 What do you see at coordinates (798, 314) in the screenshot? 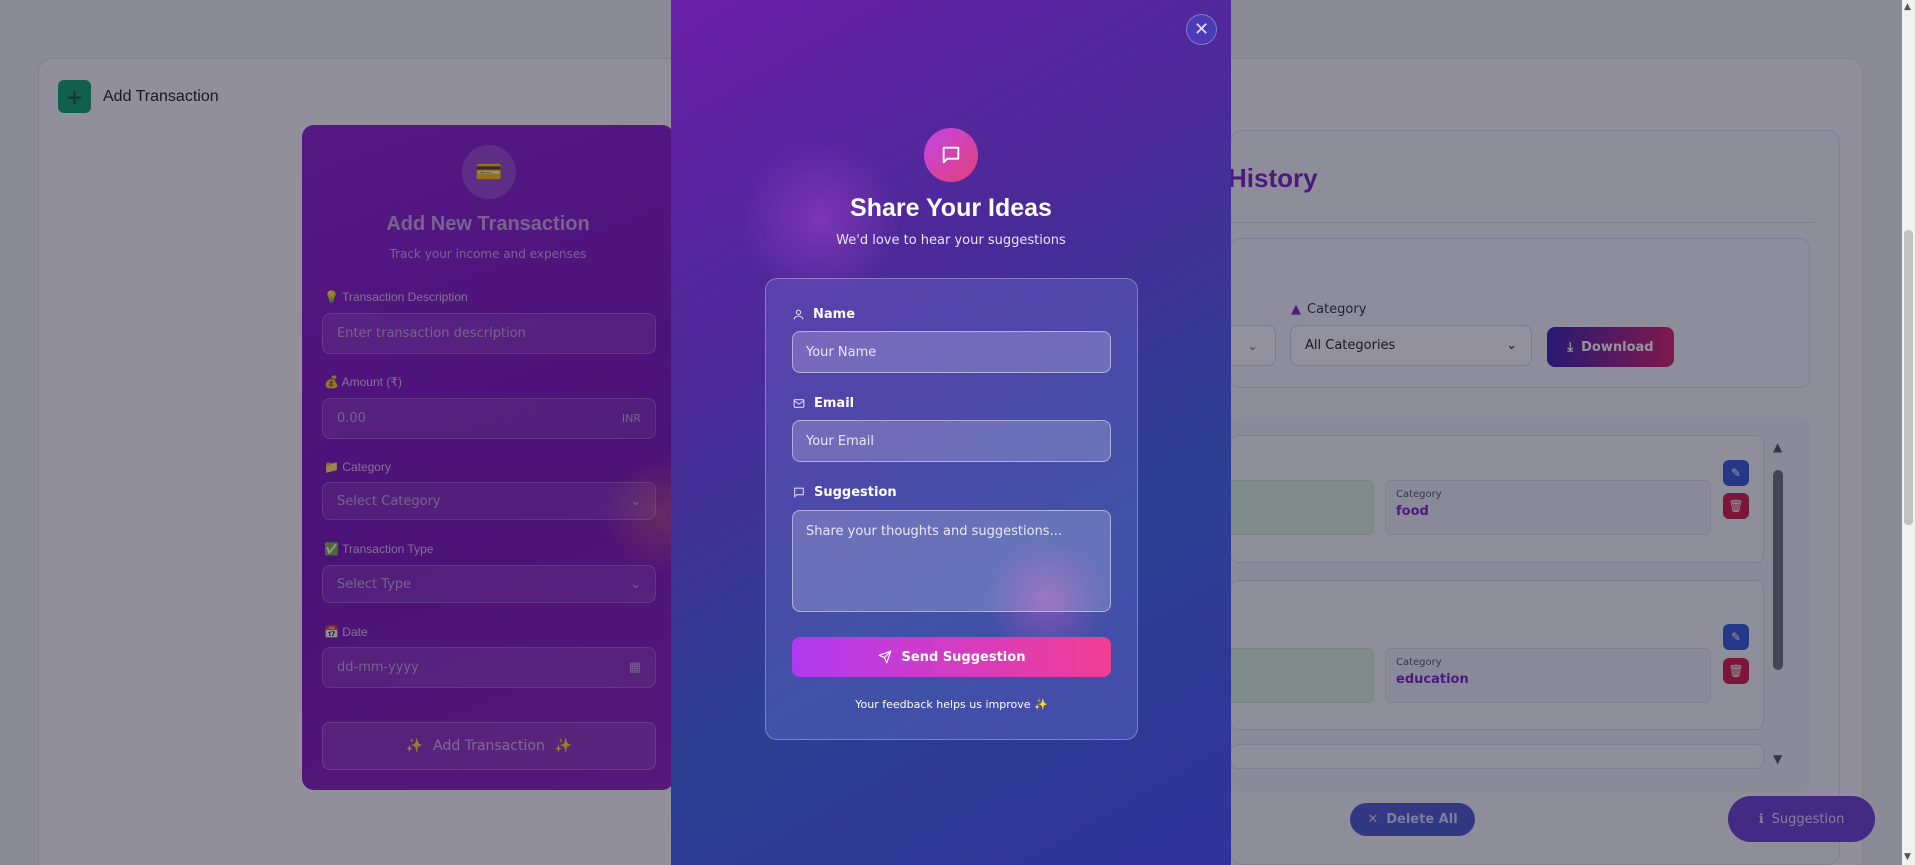
I see `user-icon` at bounding box center [798, 314].